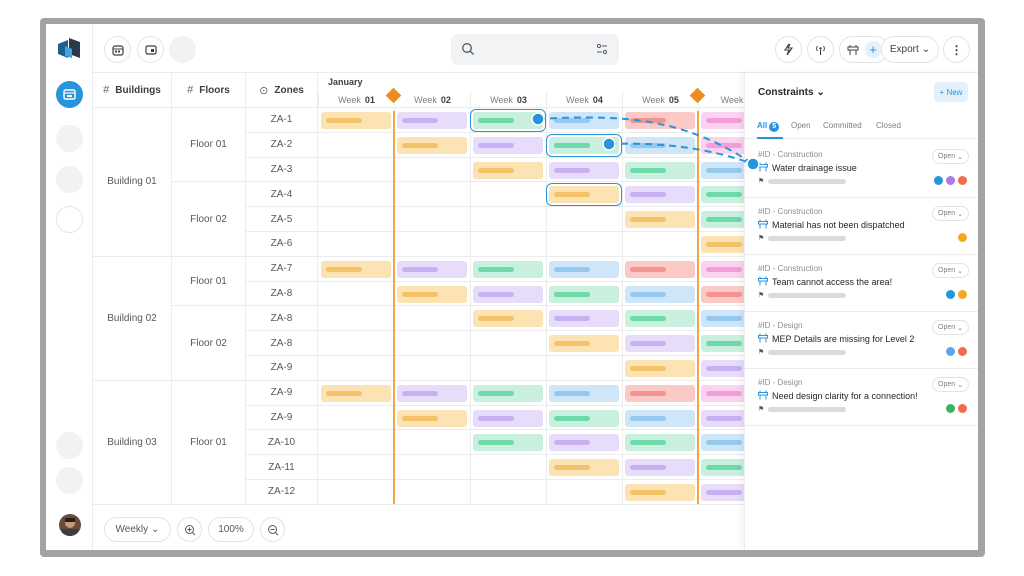 Image resolution: width=1024 pixels, height=576 pixels. I want to click on building-cell: Building 03, so click(132, 442).